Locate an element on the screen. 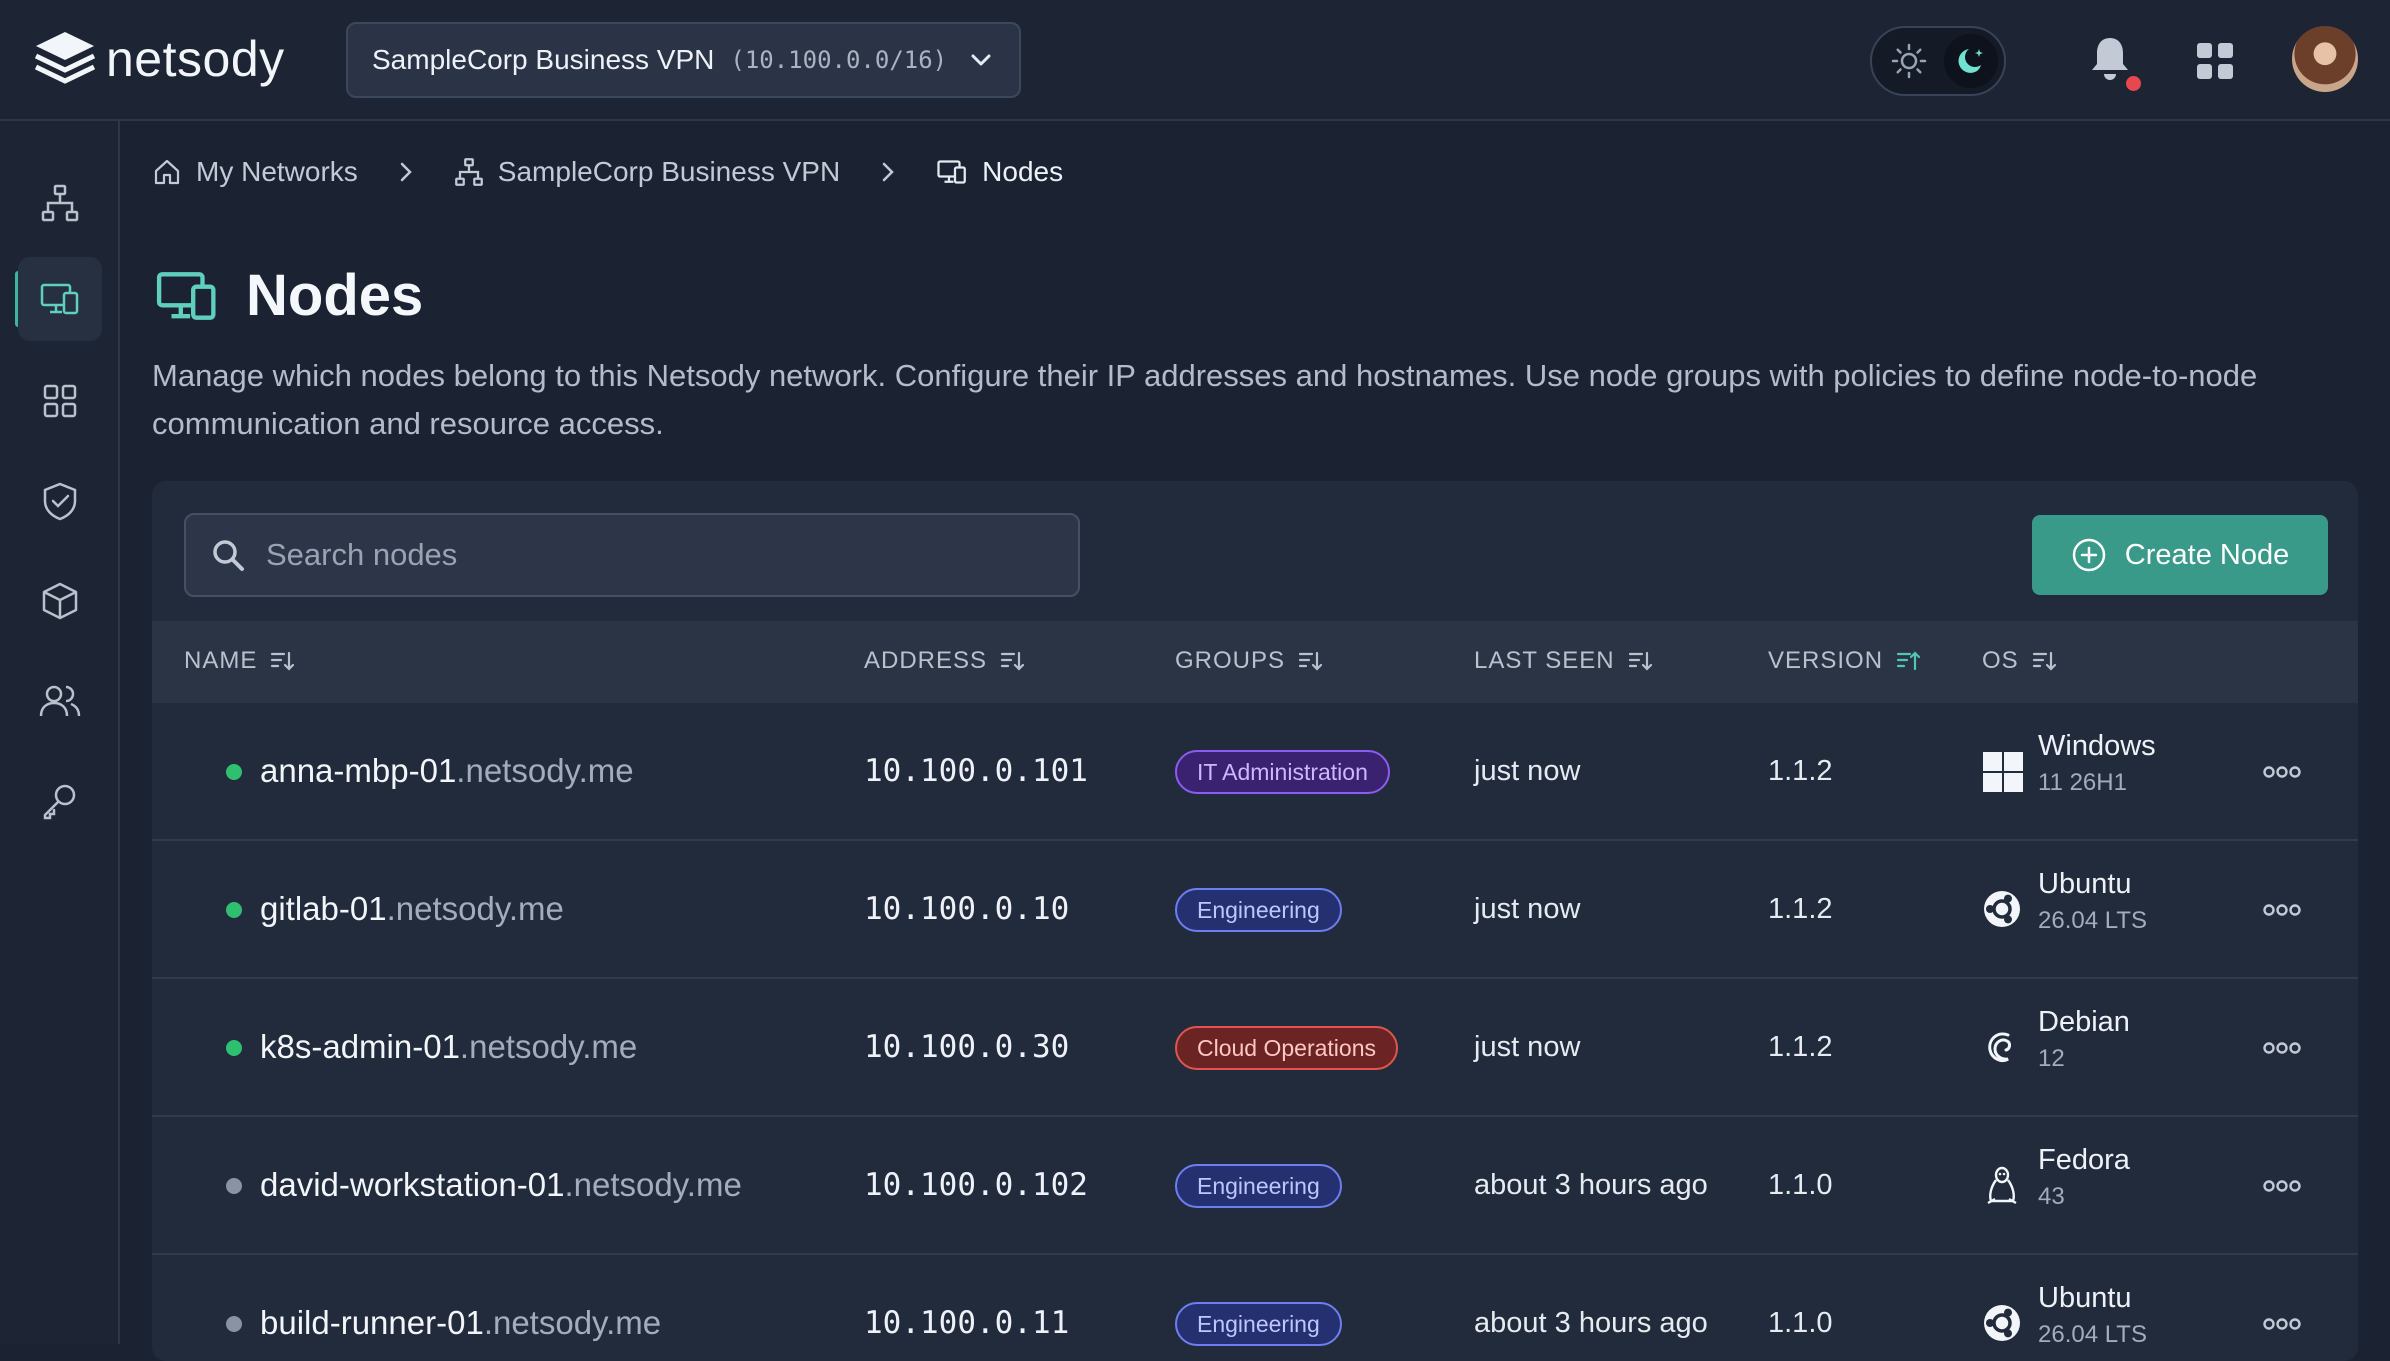 The height and width of the screenshot is (1361, 2390). chevron-right-icon is located at coordinates (888, 172).